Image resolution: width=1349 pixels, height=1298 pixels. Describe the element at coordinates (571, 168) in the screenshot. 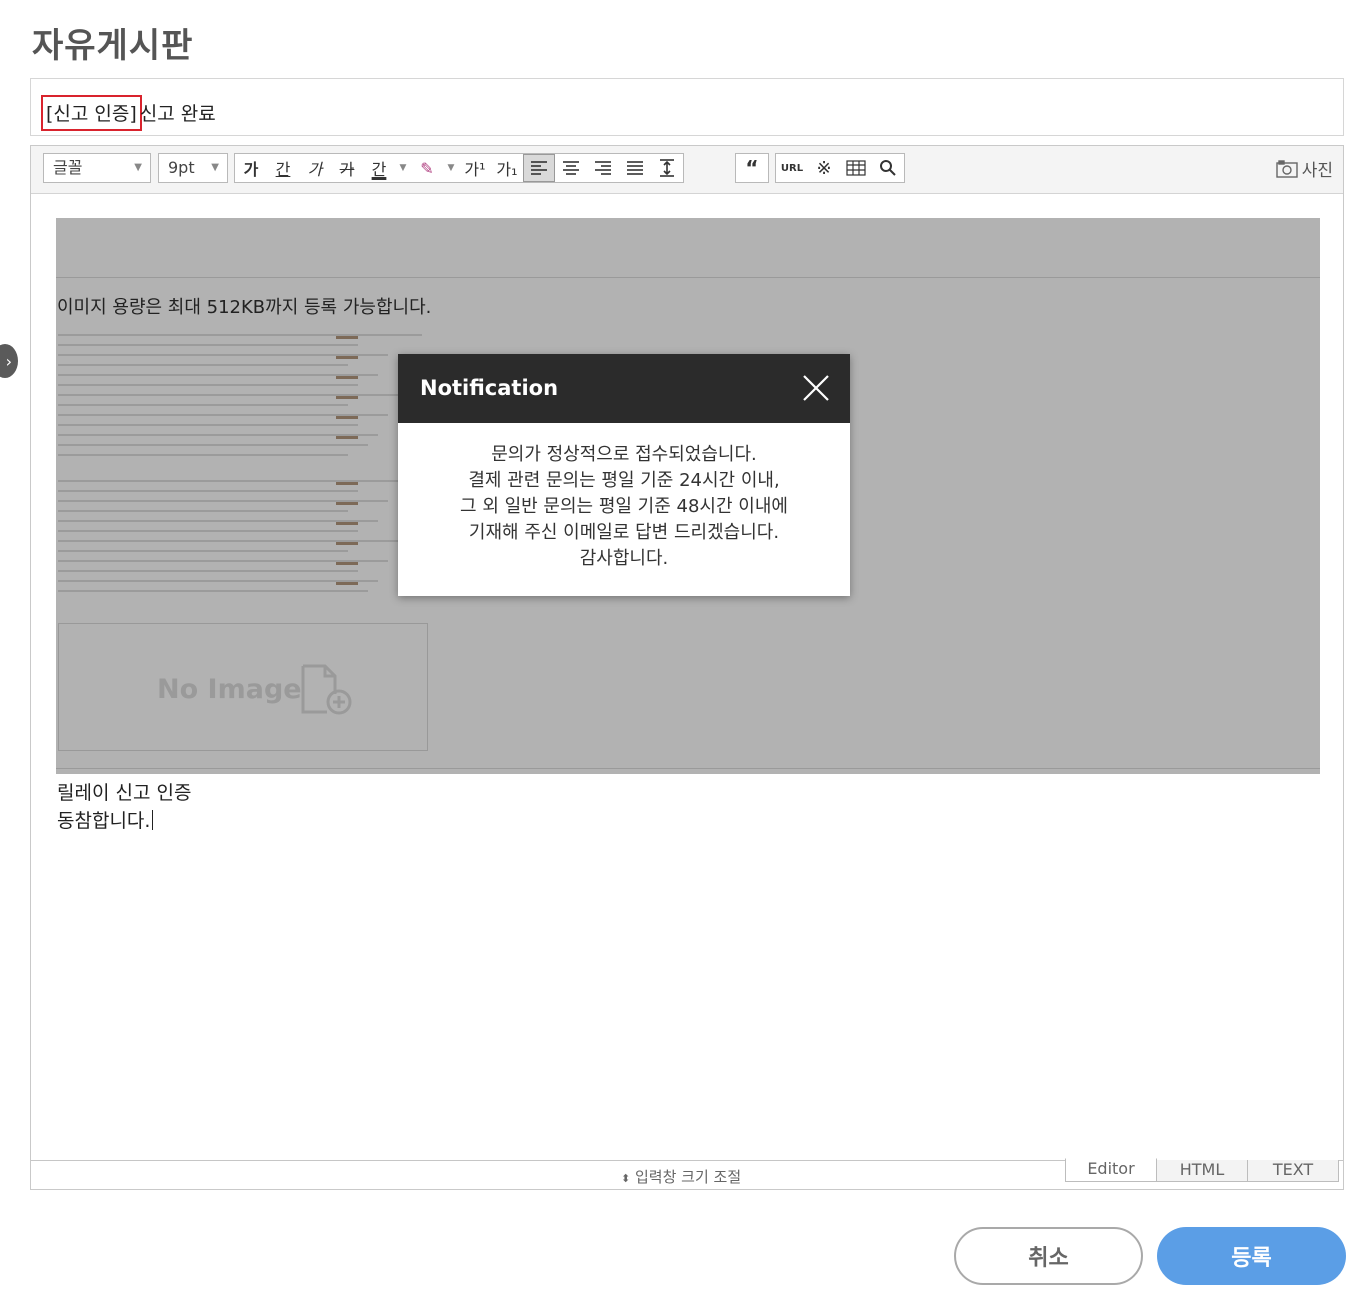

I see `align-center-icon` at that location.